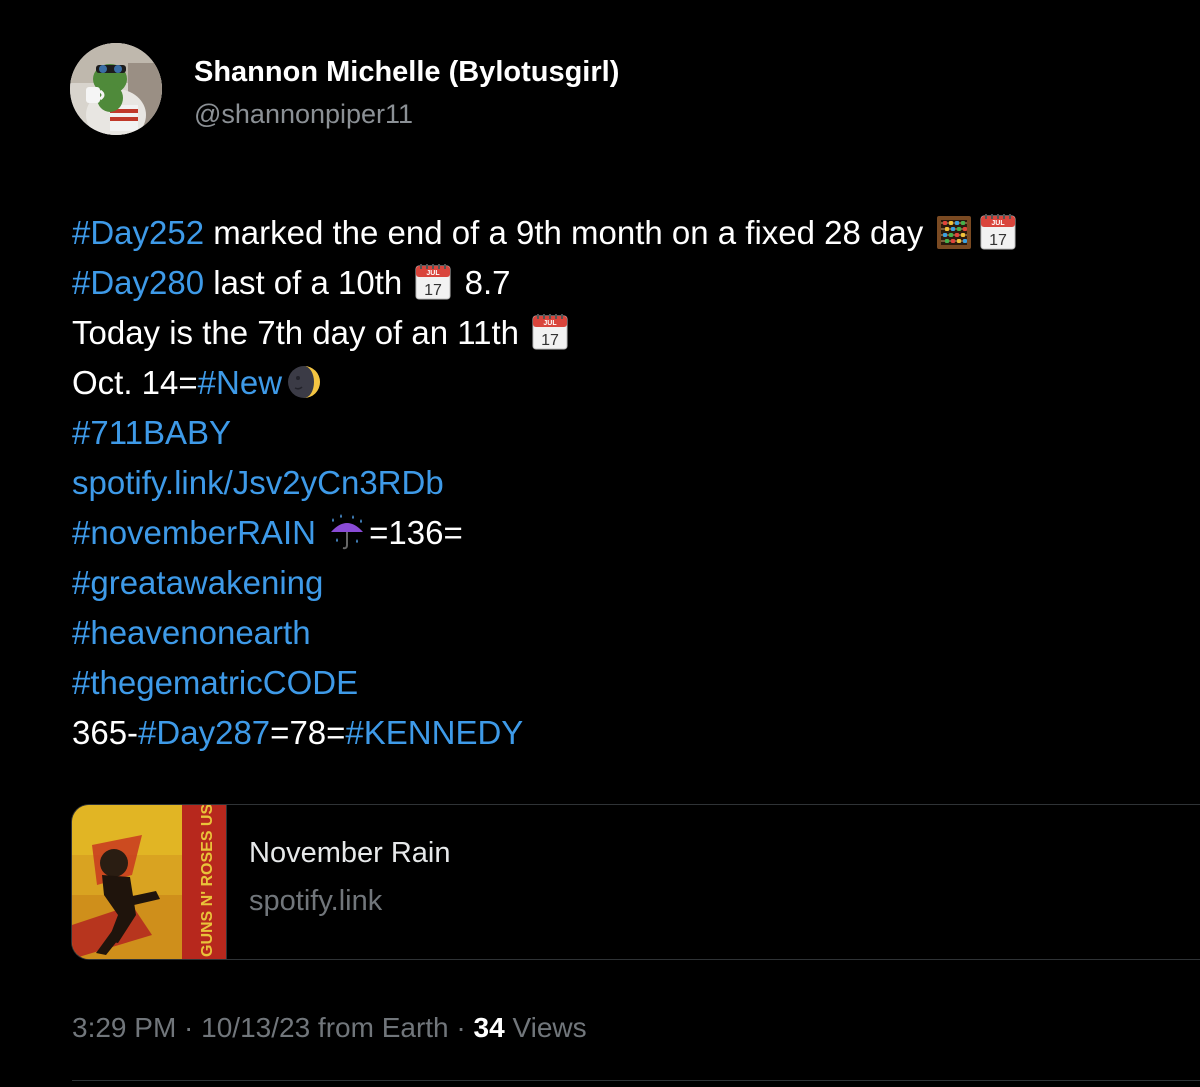 The height and width of the screenshot is (1087, 1200). What do you see at coordinates (622, 583) in the screenshot?
I see `tweet-line: #greatawakening` at bounding box center [622, 583].